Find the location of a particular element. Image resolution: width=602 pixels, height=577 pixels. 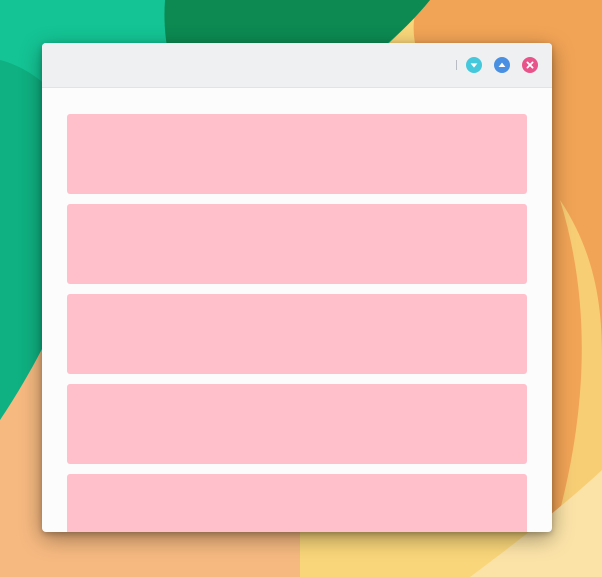

close-button is located at coordinates (530, 65).